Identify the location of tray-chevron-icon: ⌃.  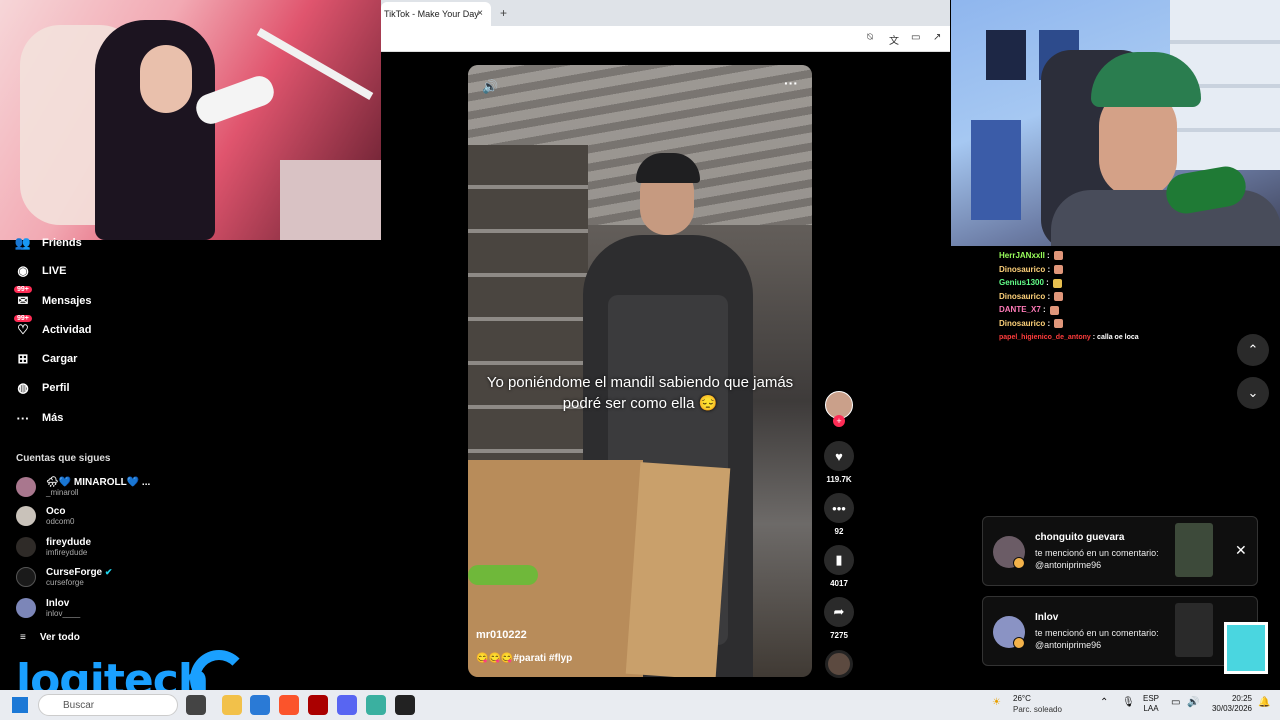
(1104, 702).